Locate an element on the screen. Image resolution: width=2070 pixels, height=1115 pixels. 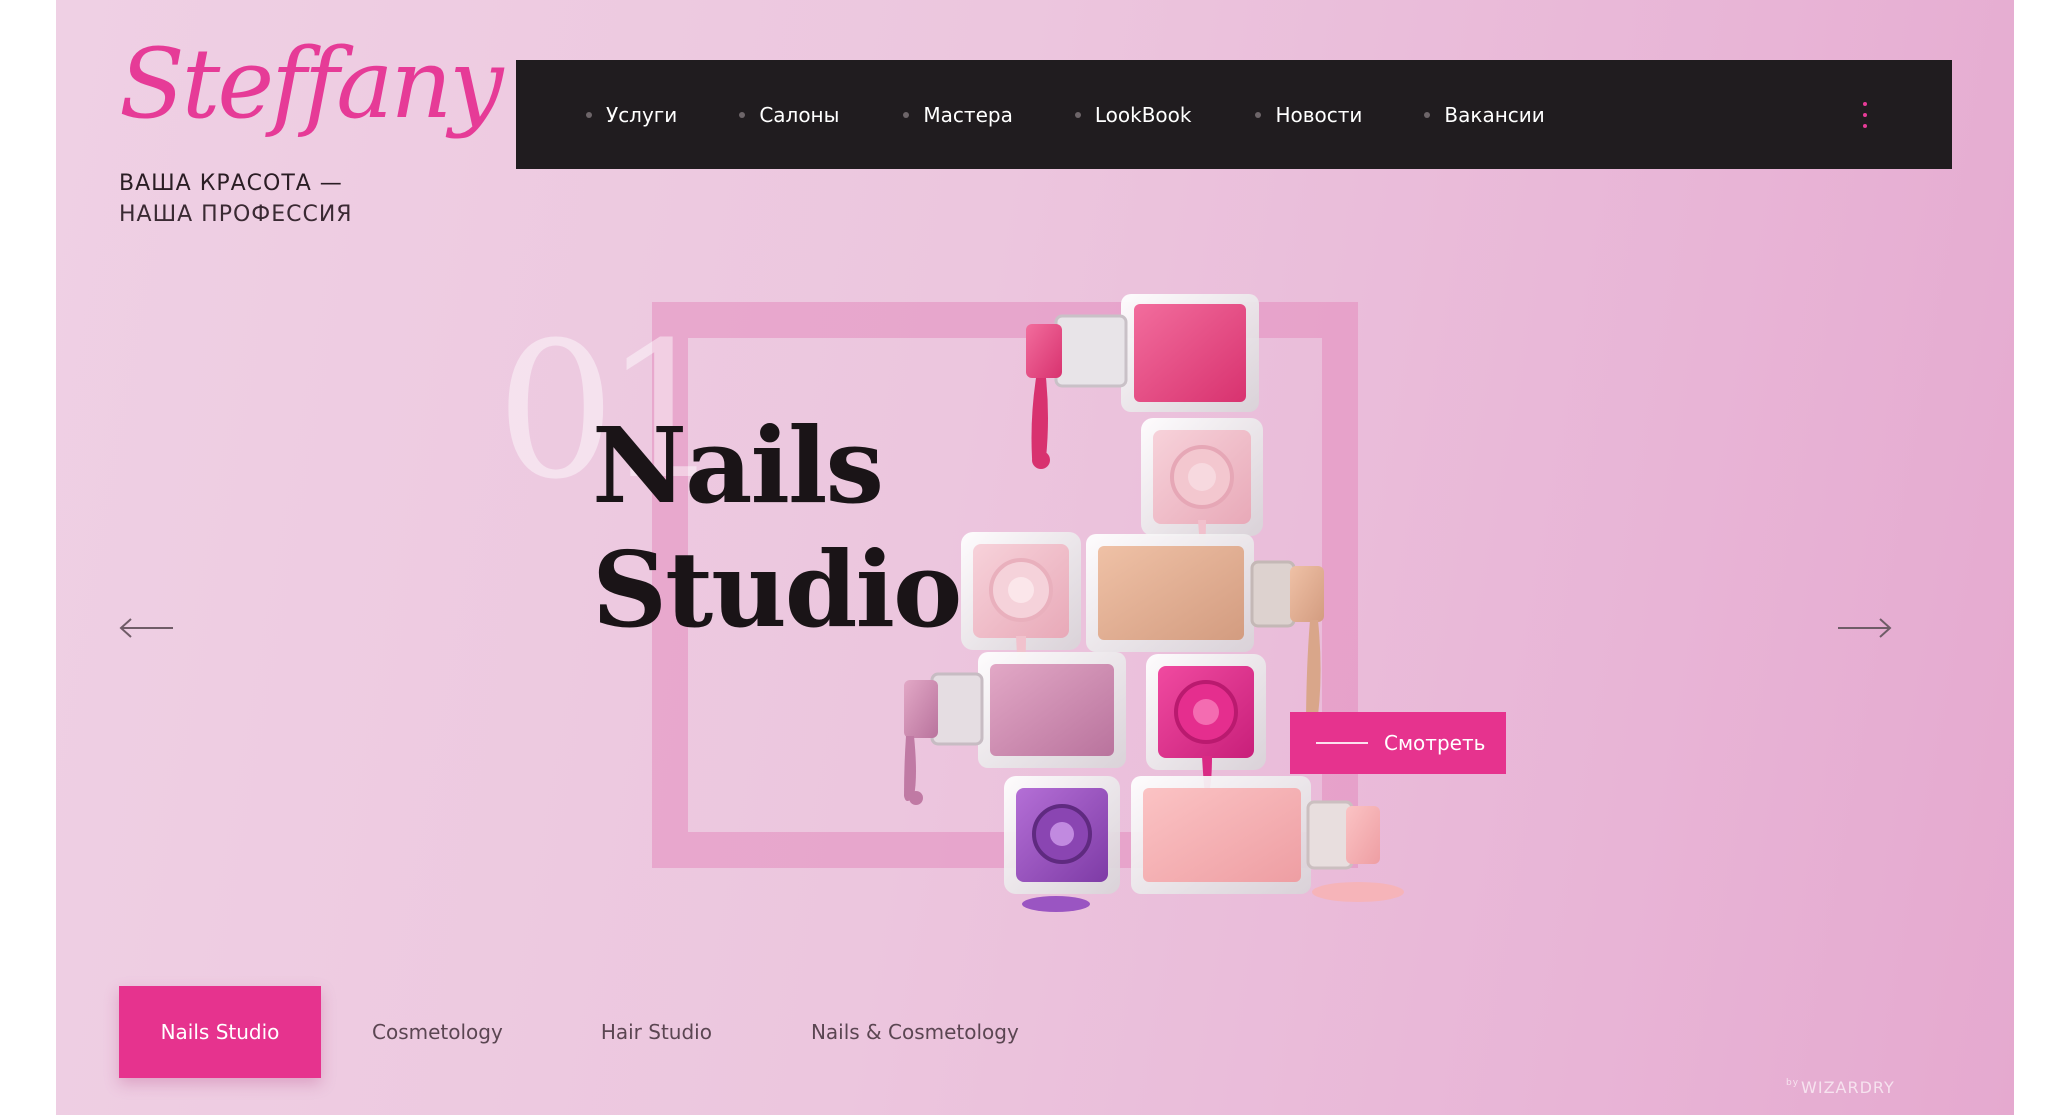
arrow-right-icon is located at coordinates (1864, 630).